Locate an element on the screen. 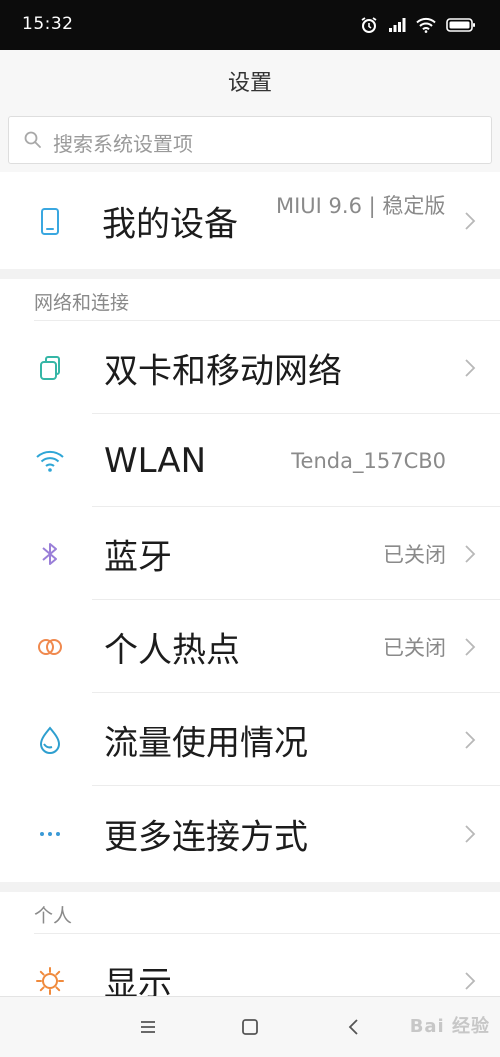 Image resolution: width=500 pixels, height=1057 pixels. row-more-connections: 更多连接方式 is located at coordinates (250, 834).